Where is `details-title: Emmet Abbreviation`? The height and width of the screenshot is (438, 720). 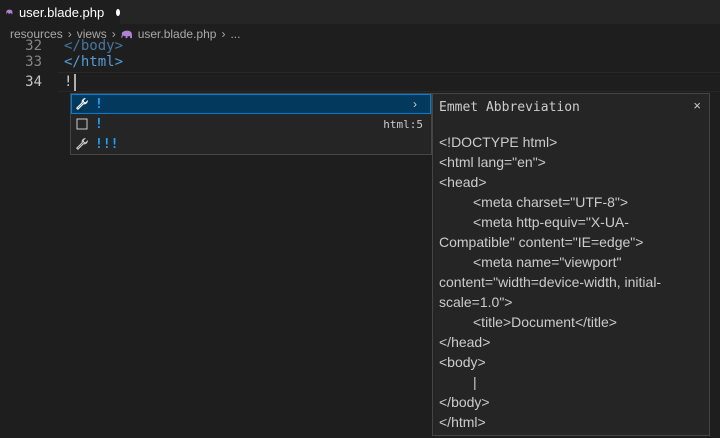 details-title: Emmet Abbreviation is located at coordinates (509, 107).